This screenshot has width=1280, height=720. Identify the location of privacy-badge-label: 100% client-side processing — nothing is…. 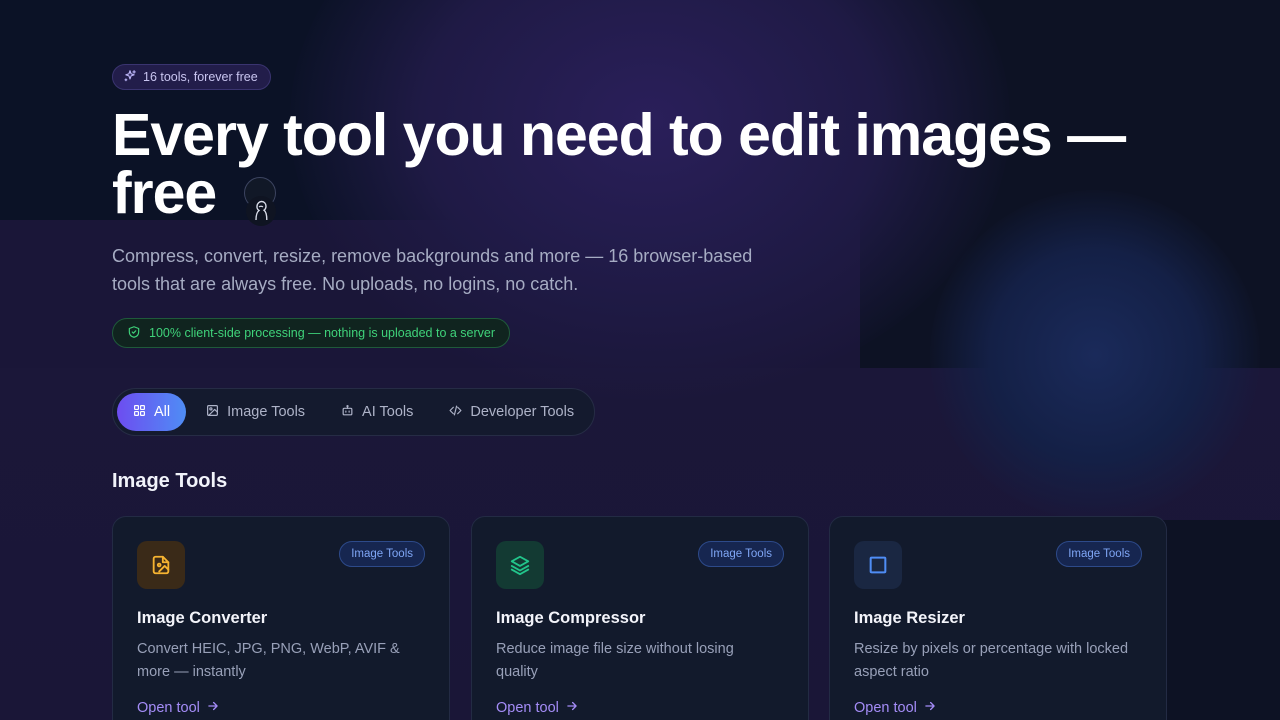
(322, 333).